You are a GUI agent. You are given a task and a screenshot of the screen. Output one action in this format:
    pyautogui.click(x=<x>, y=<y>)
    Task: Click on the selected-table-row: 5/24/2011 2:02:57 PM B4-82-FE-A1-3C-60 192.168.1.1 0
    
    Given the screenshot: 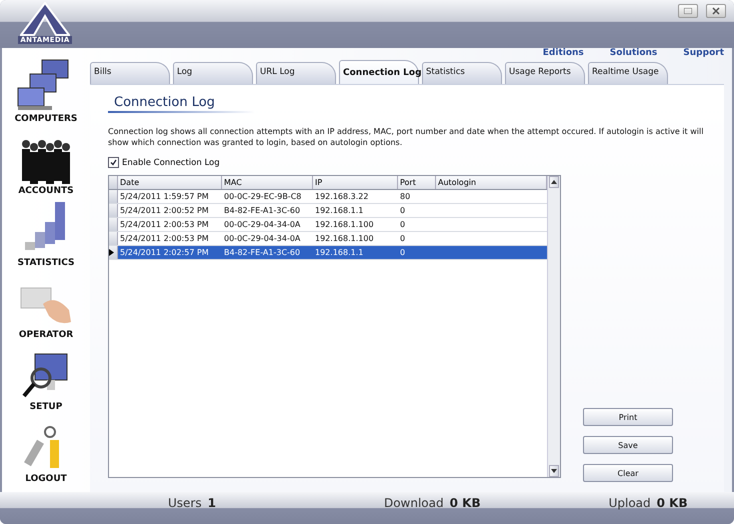 What is the action you would take?
    pyautogui.click(x=328, y=253)
    